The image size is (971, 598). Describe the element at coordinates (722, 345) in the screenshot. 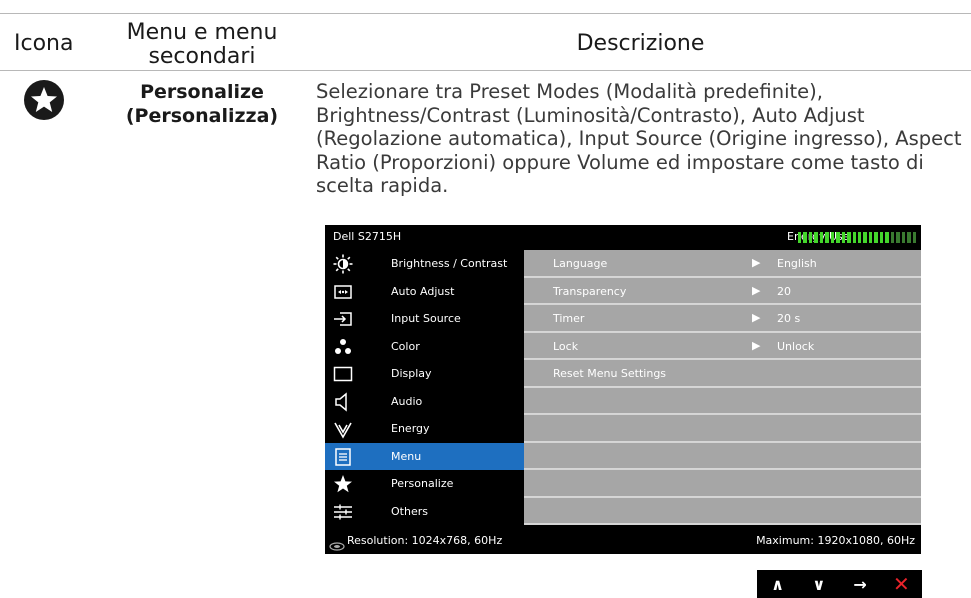

I see `submenu-item-lock: Lock ▶ Unlock` at that location.